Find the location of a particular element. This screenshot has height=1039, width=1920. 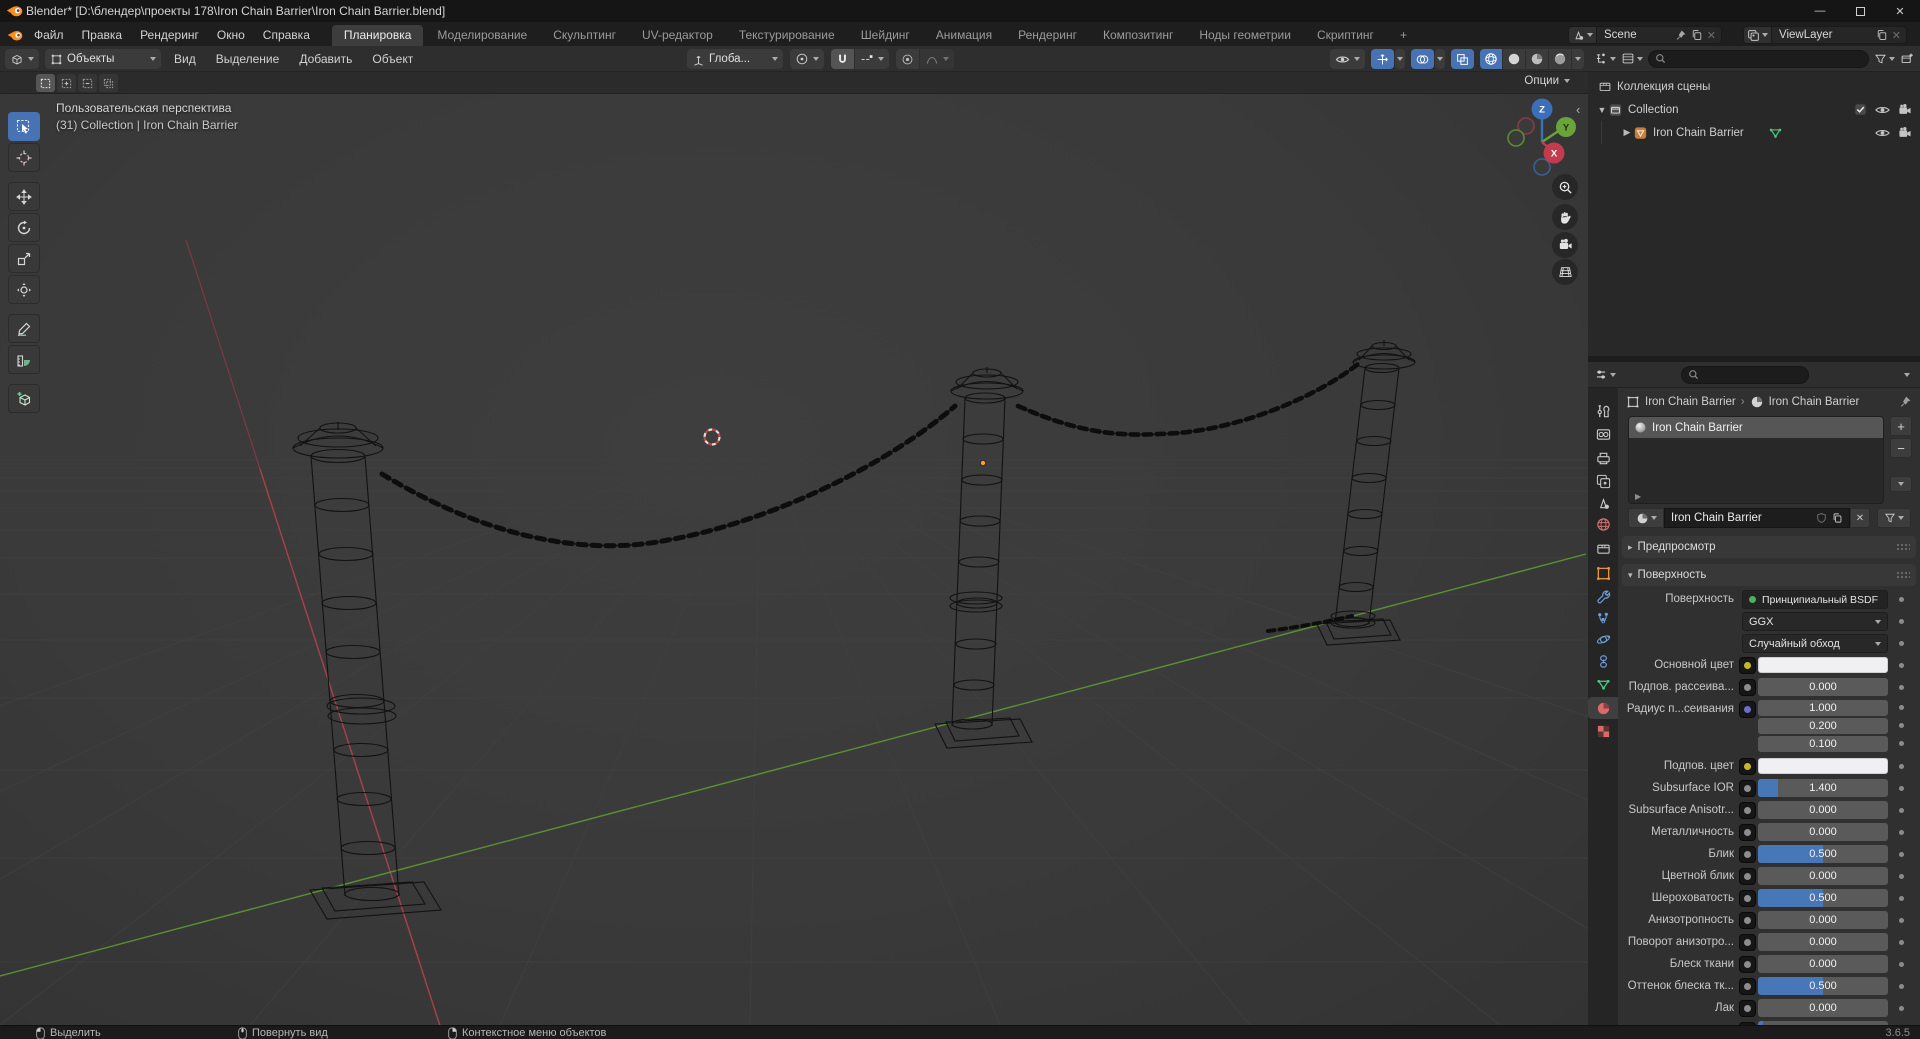

pin-id-icon is located at coordinates (1905, 401).